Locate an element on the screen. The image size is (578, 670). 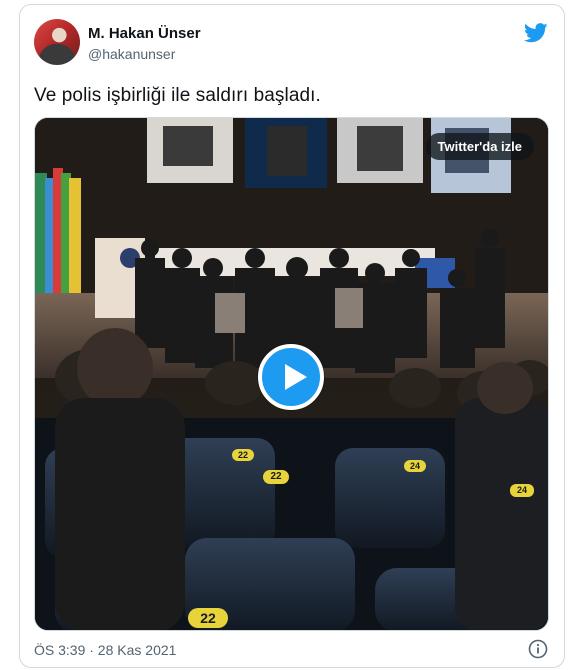
tweet-text: Ve polis işbirliği ile saldırı başladı. is located at coordinates (177, 95).